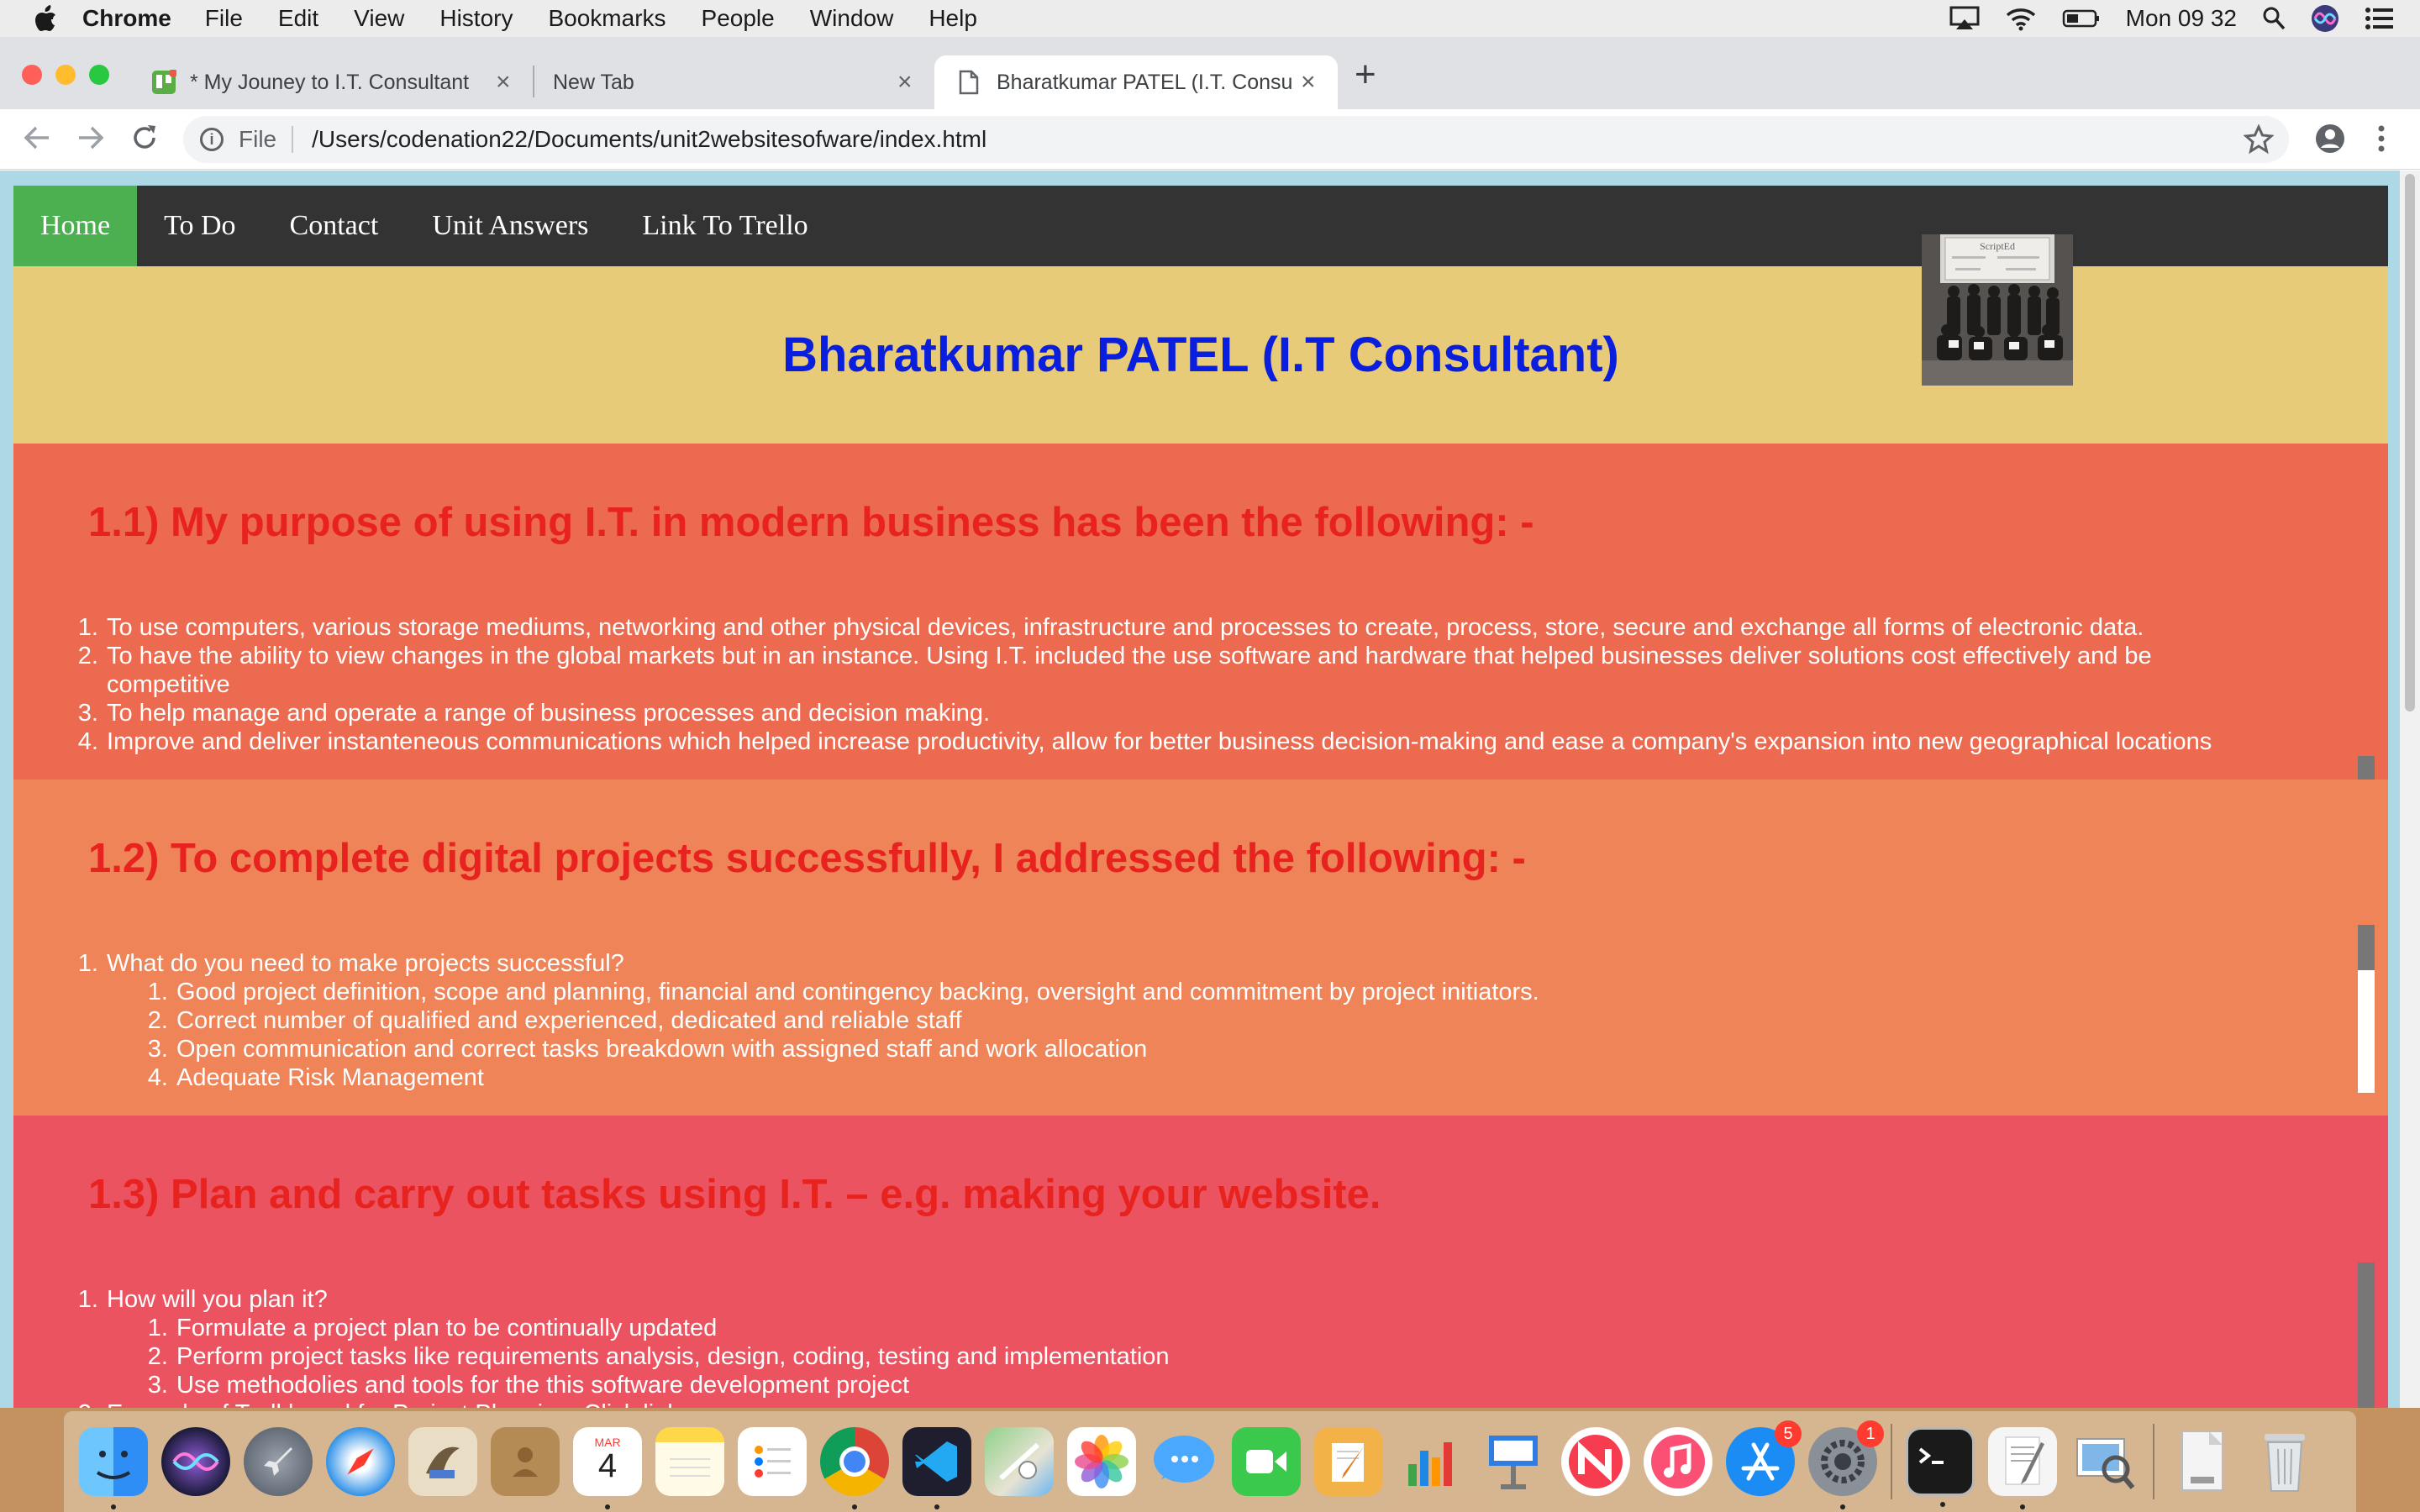  What do you see at coordinates (113, 1468) in the screenshot?
I see `finder-icon` at bounding box center [113, 1468].